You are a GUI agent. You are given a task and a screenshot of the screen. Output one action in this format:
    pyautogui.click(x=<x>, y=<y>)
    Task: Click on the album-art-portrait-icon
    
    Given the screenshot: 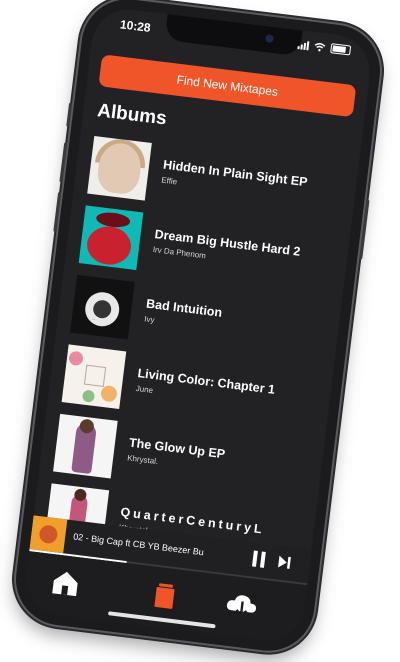 What is the action you would take?
    pyautogui.click(x=119, y=168)
    